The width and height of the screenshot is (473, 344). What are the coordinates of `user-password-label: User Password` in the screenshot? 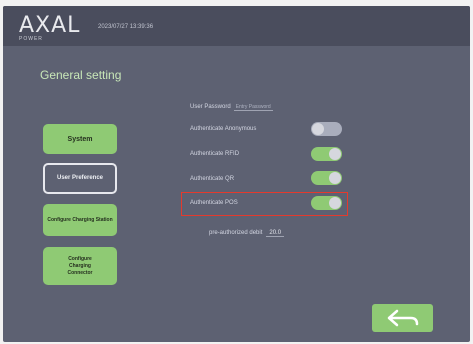 It's located at (210, 107).